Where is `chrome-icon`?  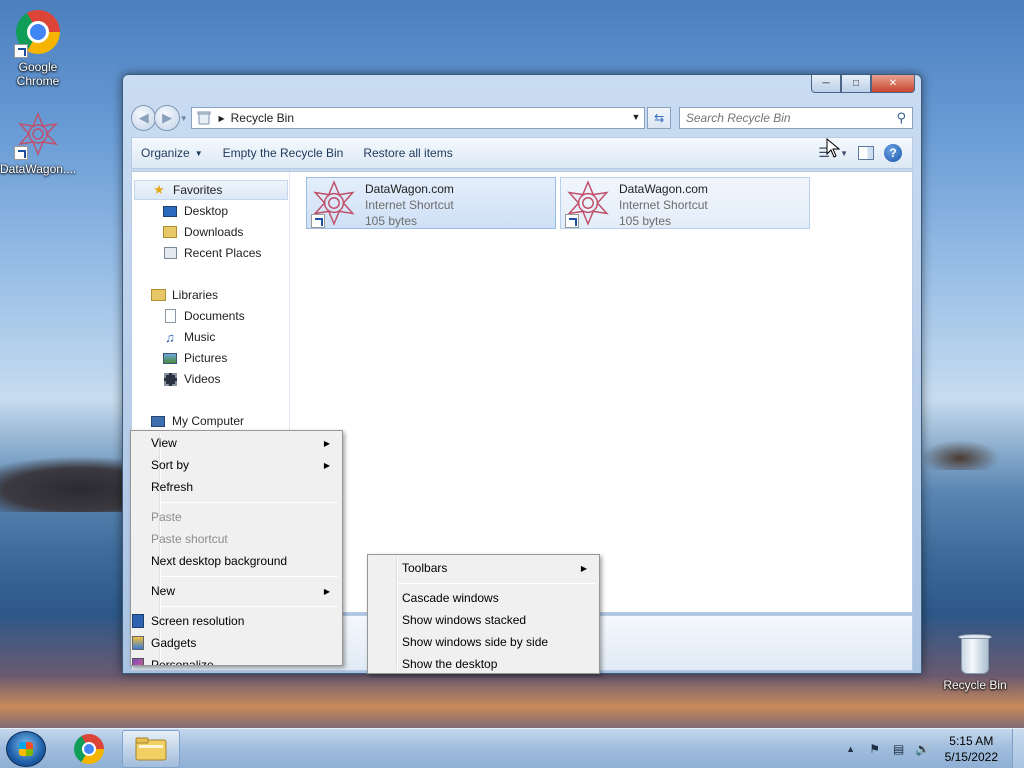 chrome-icon is located at coordinates (89, 749).